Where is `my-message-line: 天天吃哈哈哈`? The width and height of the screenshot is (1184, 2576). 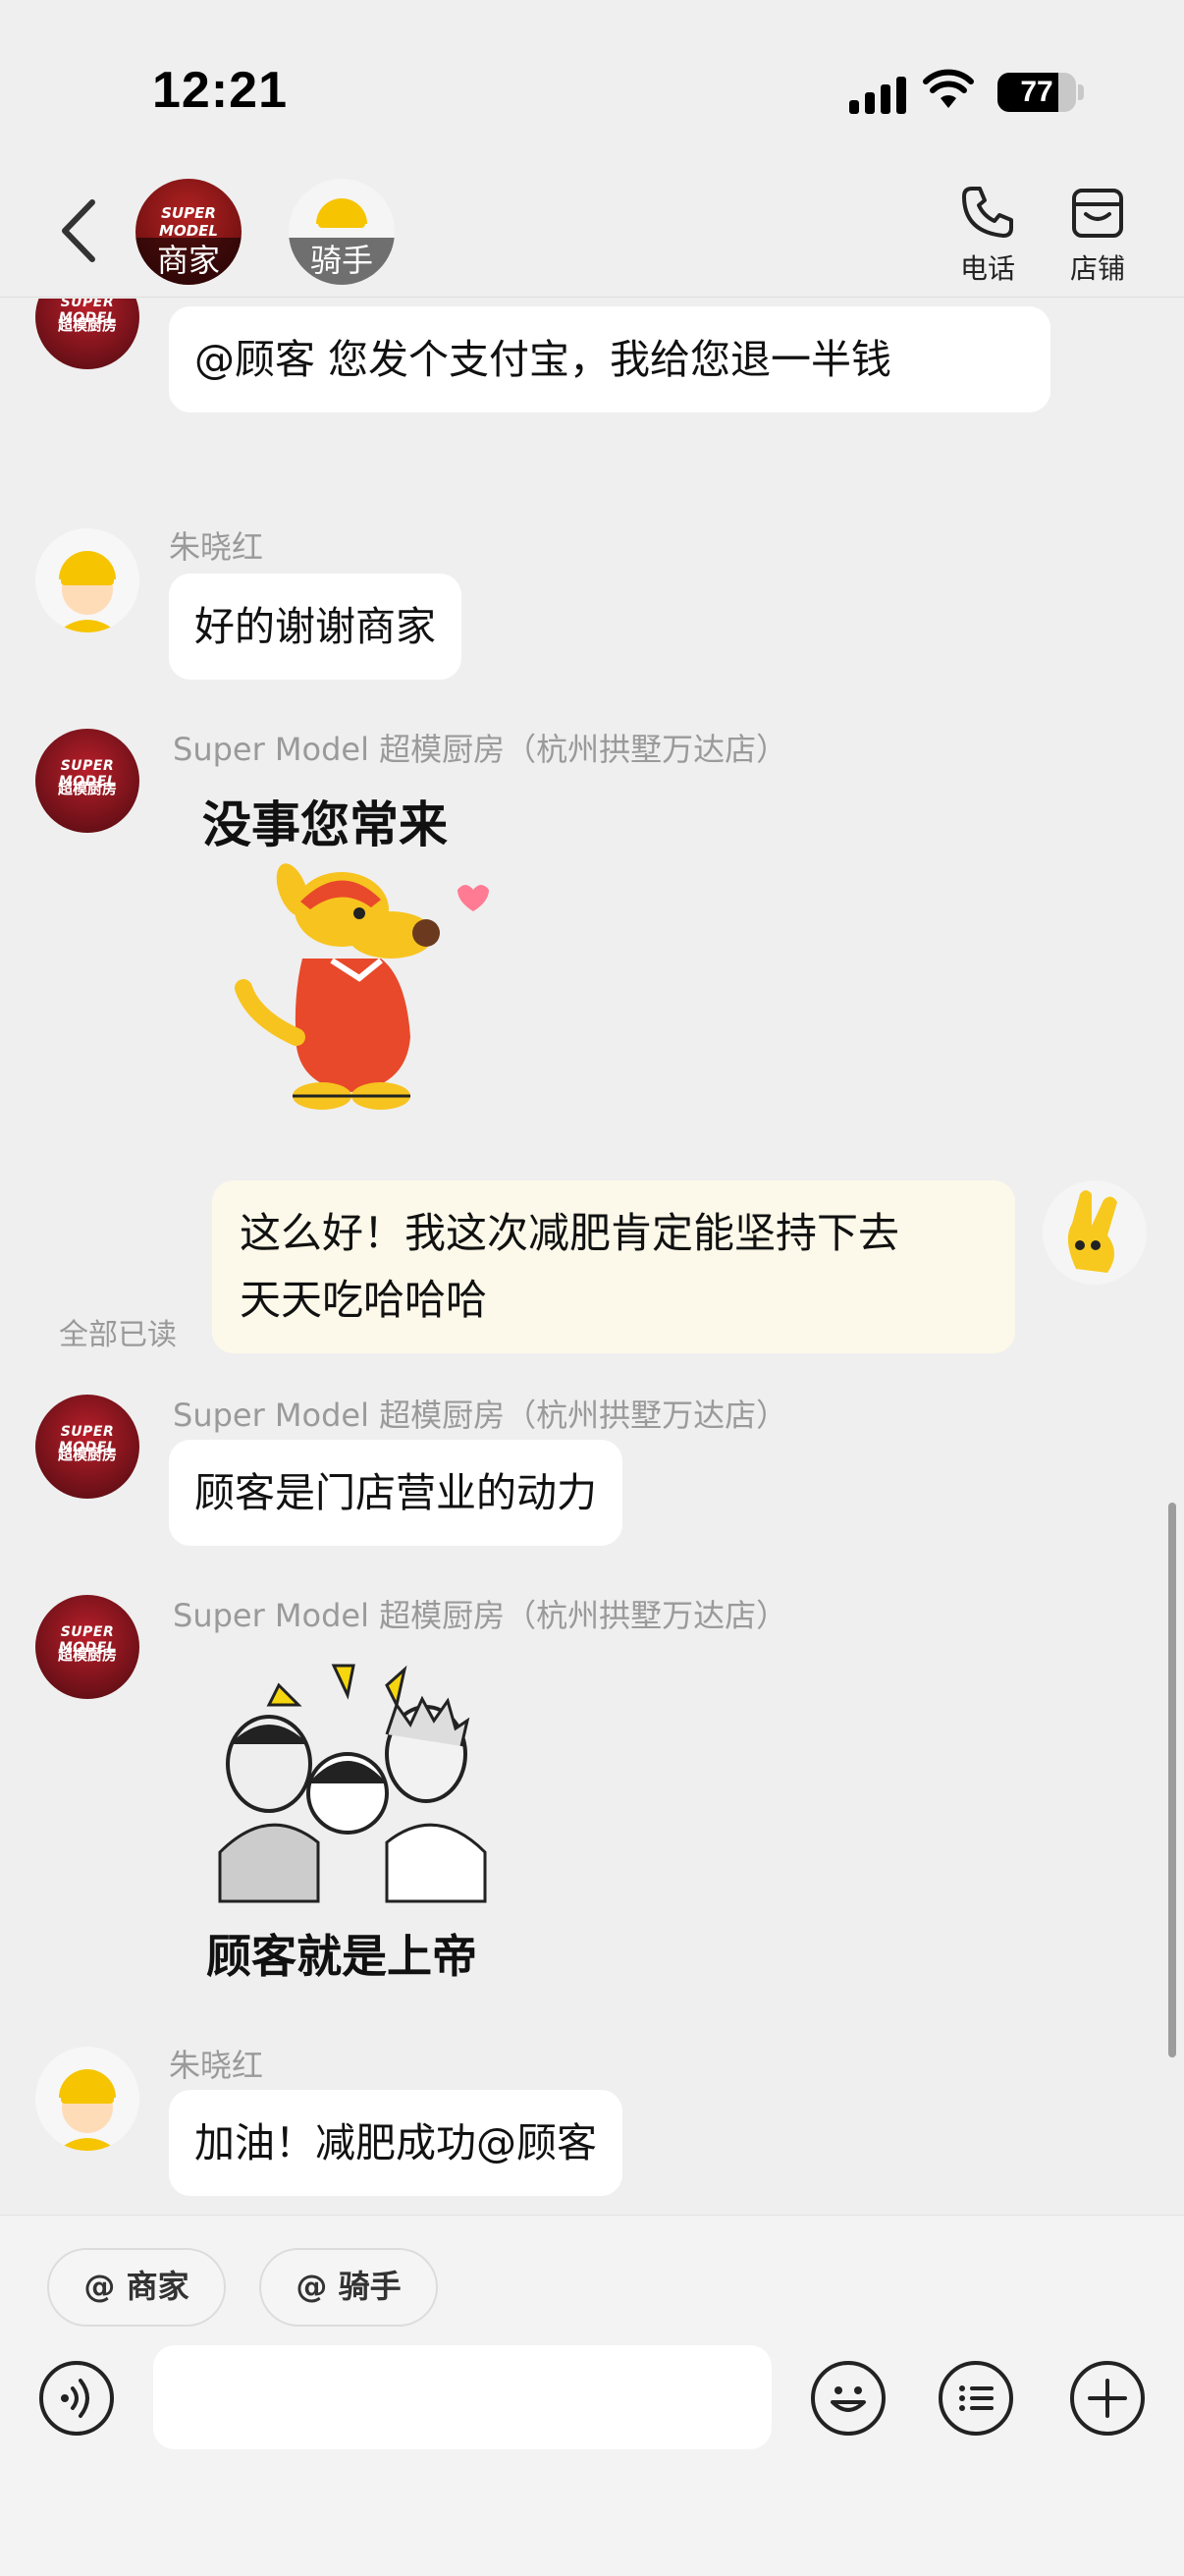 my-message-line: 天天吃哈哈哈 is located at coordinates (364, 1300).